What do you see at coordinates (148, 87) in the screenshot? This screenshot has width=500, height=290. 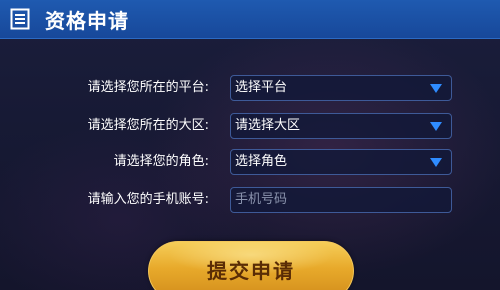 I see `platform-label: 请选择您所在的平台:` at bounding box center [148, 87].